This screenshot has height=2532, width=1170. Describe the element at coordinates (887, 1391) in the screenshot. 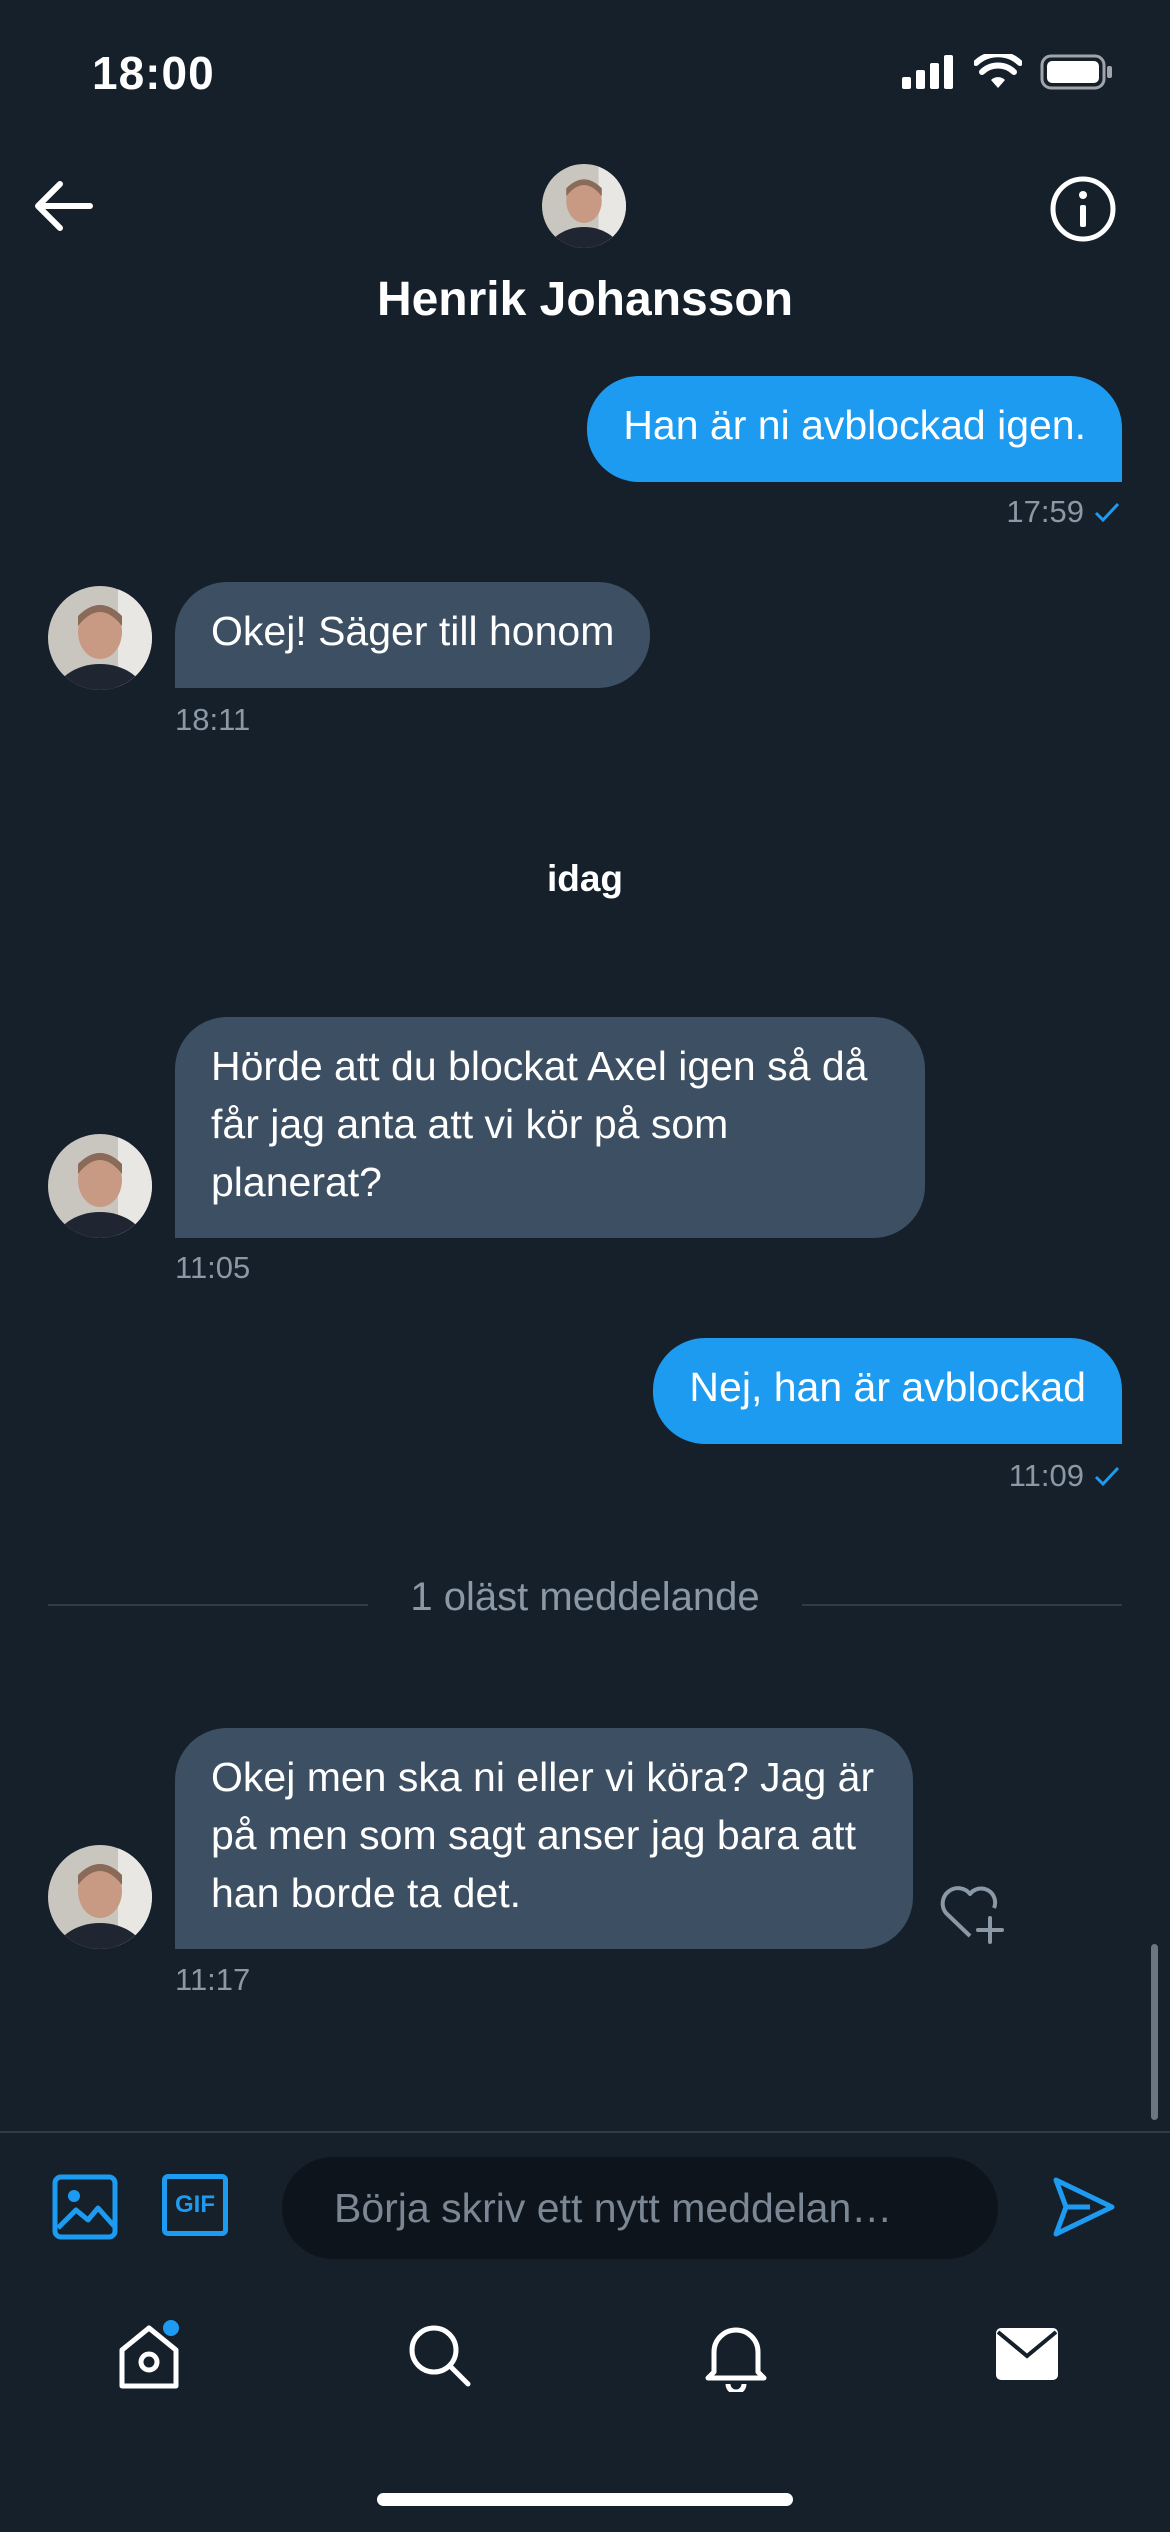

I see `message-bubble-outgoing: Nej, han är avblockad` at that location.